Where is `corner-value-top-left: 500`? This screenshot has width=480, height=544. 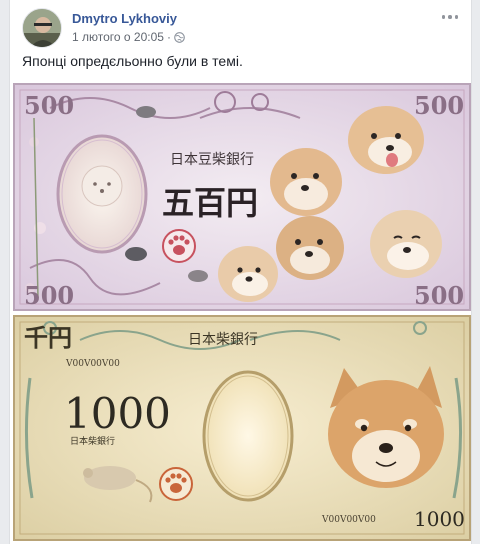
corner-value-top-left: 500 is located at coordinates (49, 105).